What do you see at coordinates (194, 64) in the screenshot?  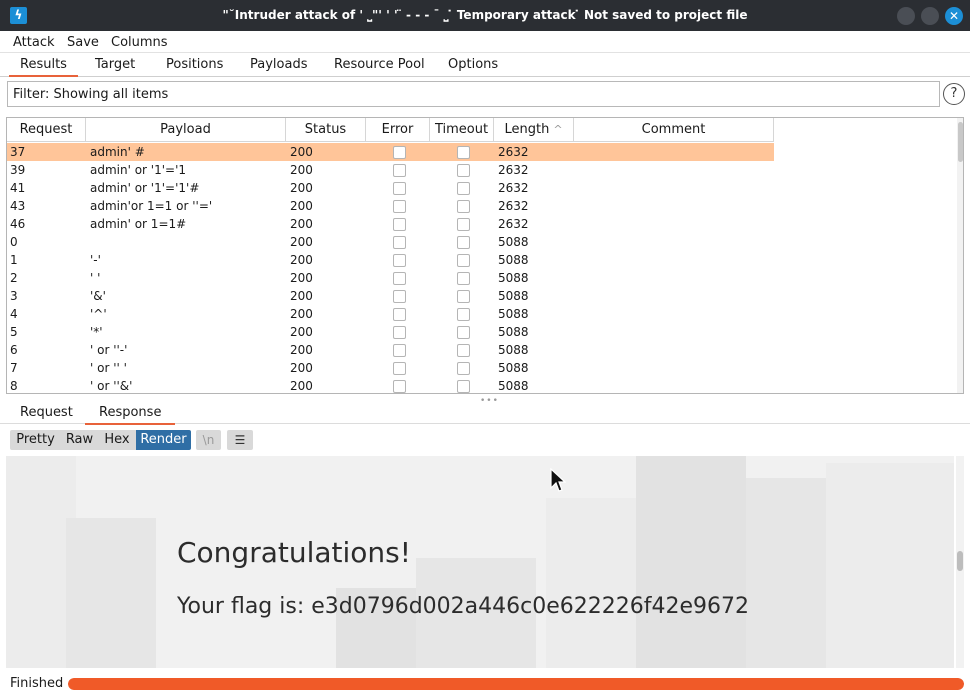 I see `tab-positions: Positions` at bounding box center [194, 64].